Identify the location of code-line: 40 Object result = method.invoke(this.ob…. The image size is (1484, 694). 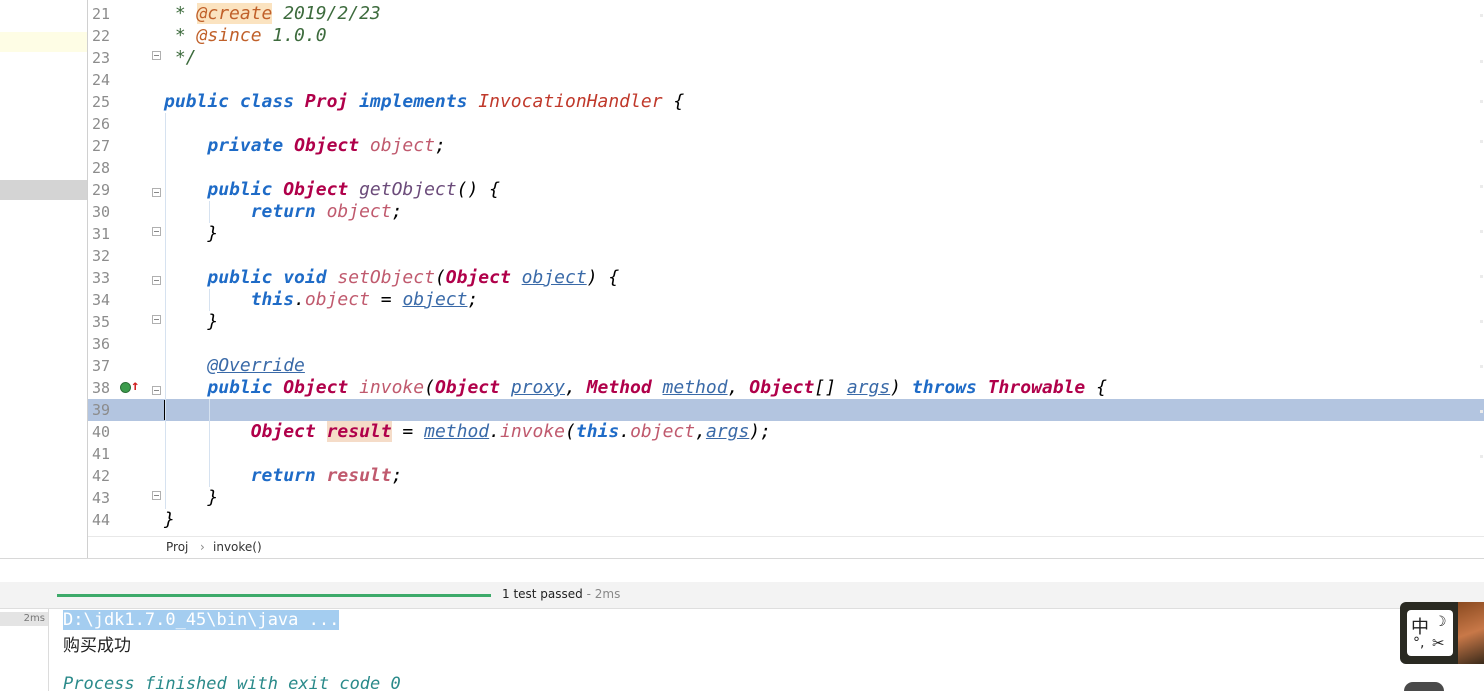
(786, 432).